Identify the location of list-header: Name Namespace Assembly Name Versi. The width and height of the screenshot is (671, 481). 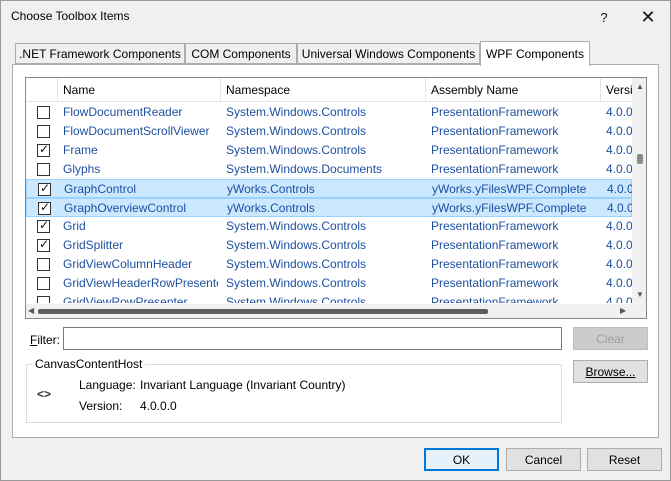
(329, 90).